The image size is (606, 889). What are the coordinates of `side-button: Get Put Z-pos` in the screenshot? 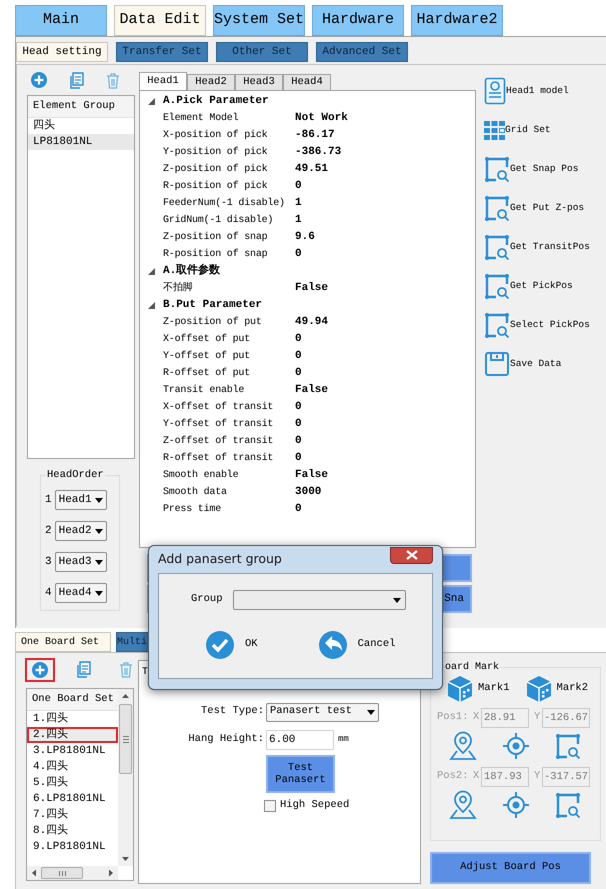 It's located at (537, 208).